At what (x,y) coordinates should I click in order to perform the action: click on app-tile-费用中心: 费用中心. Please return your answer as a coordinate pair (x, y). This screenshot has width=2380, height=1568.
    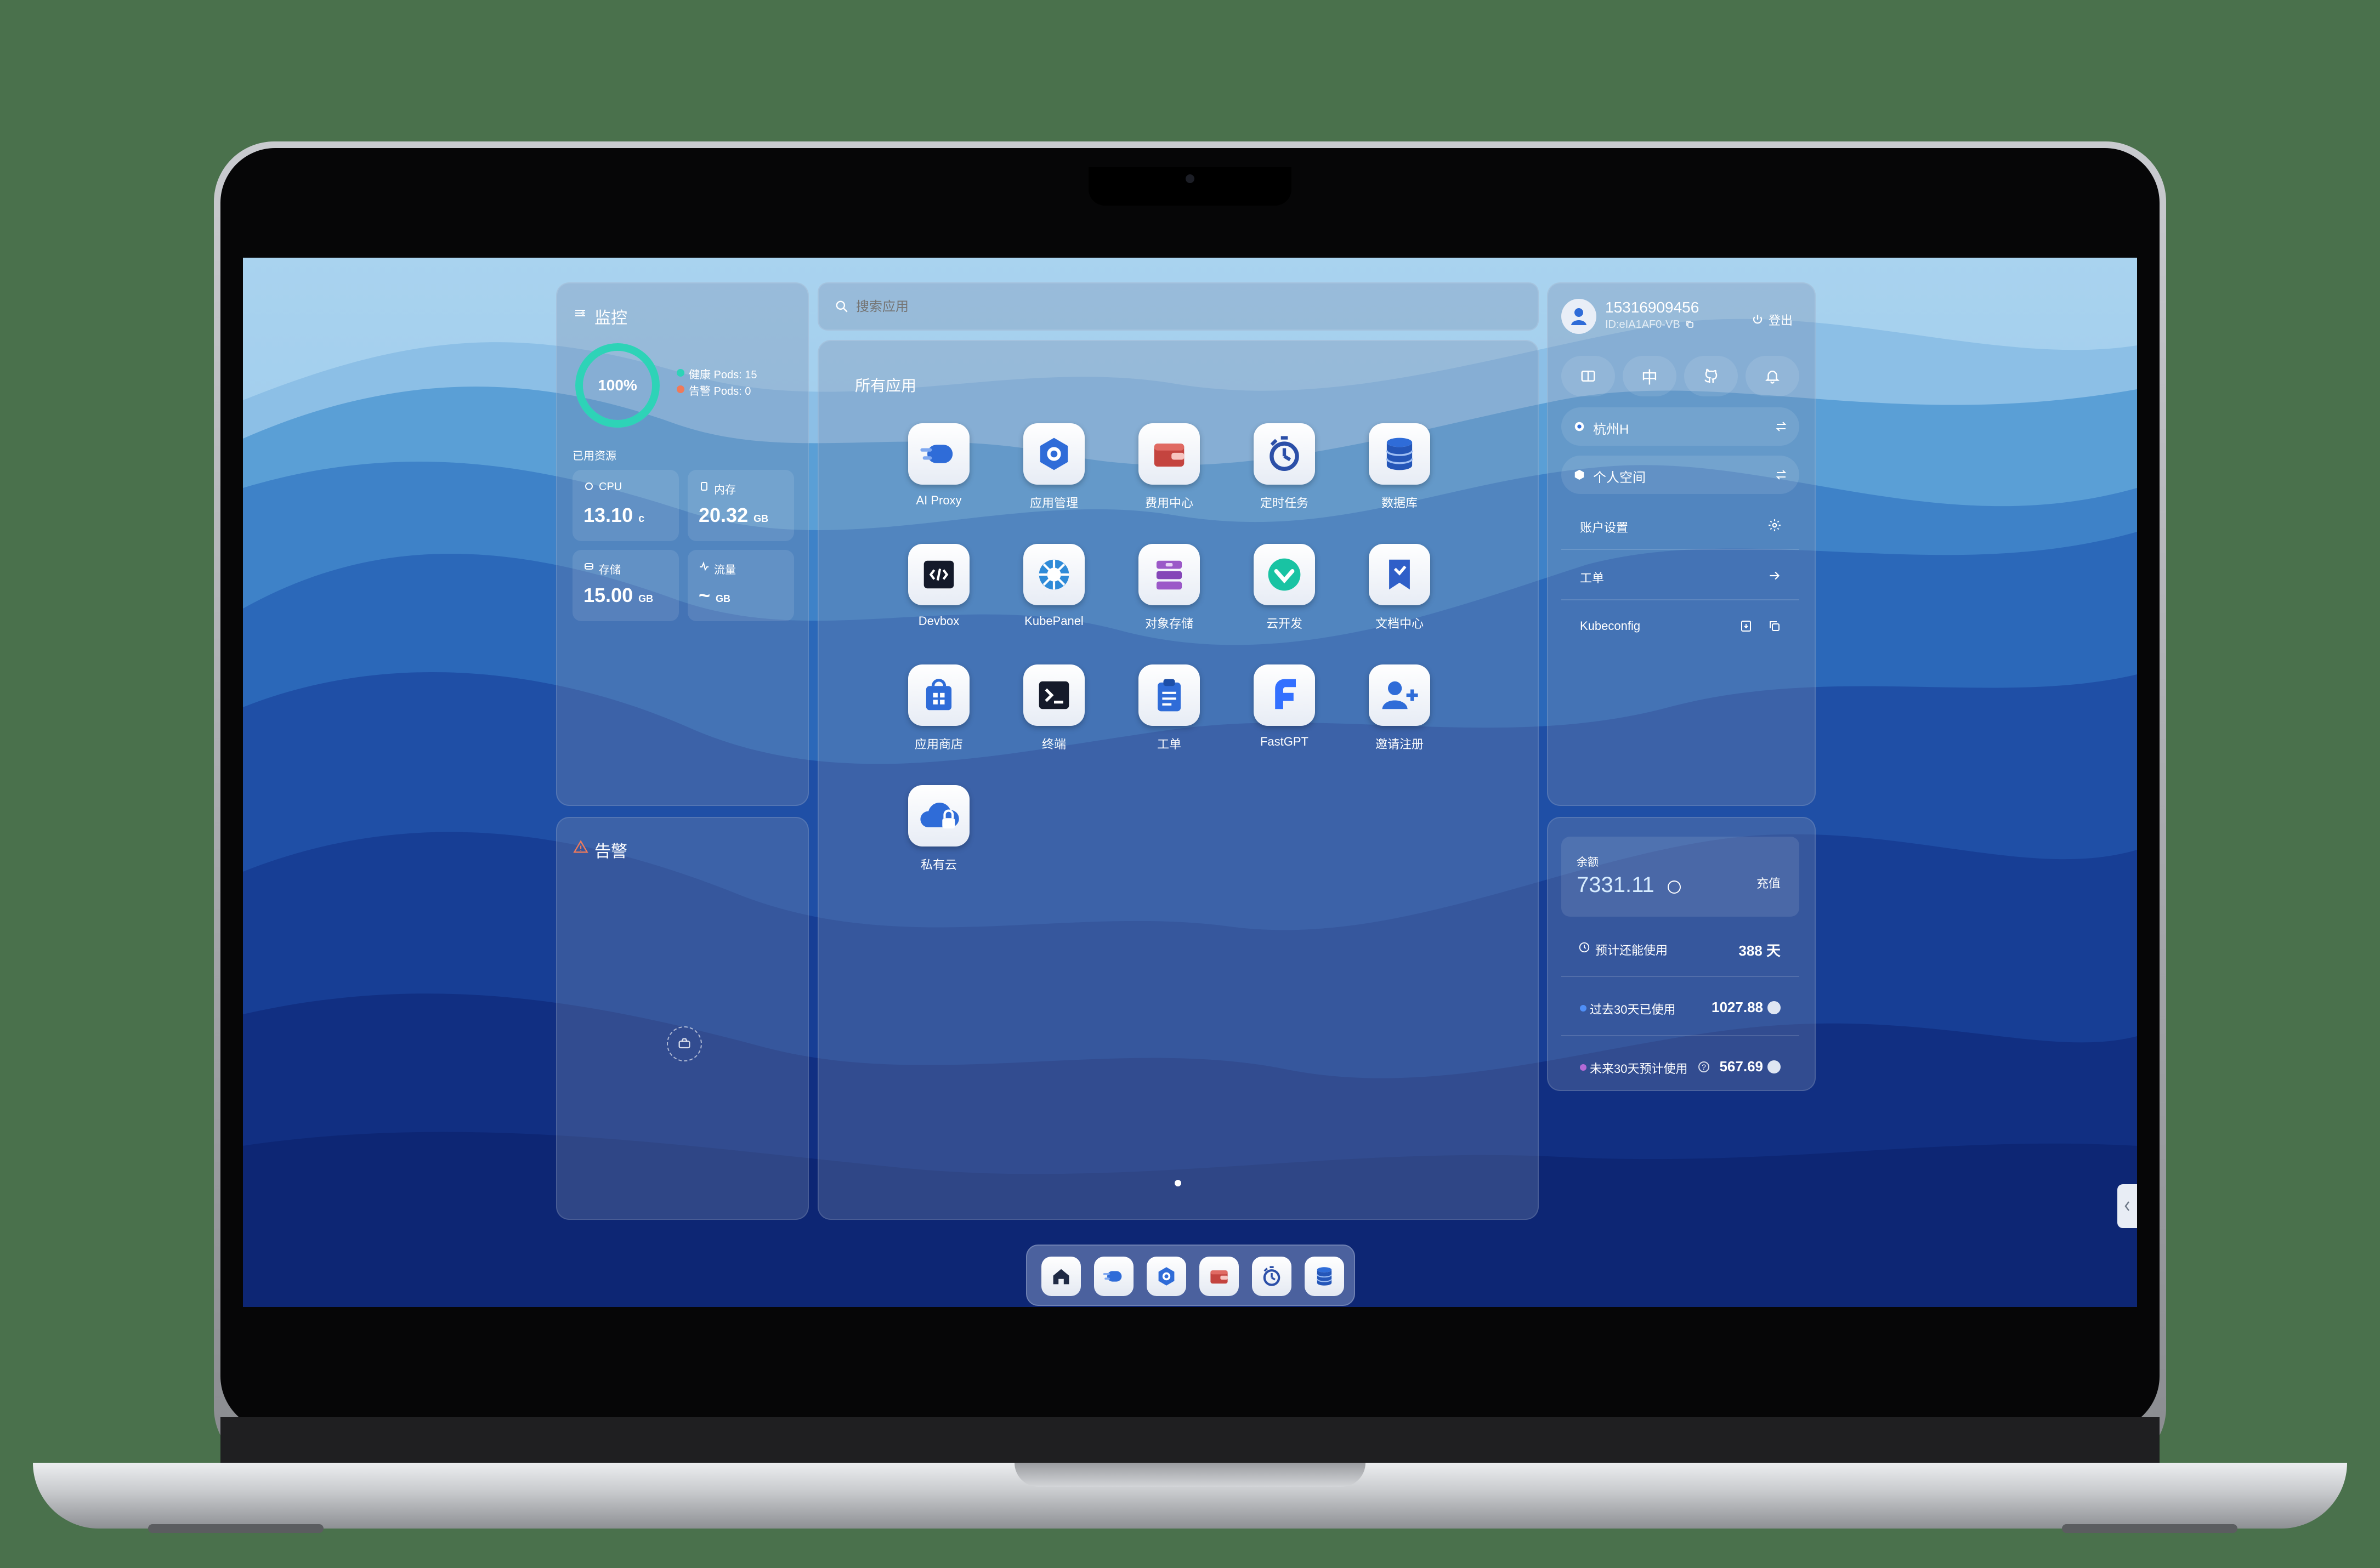
    Looking at the image, I should click on (1169, 475).